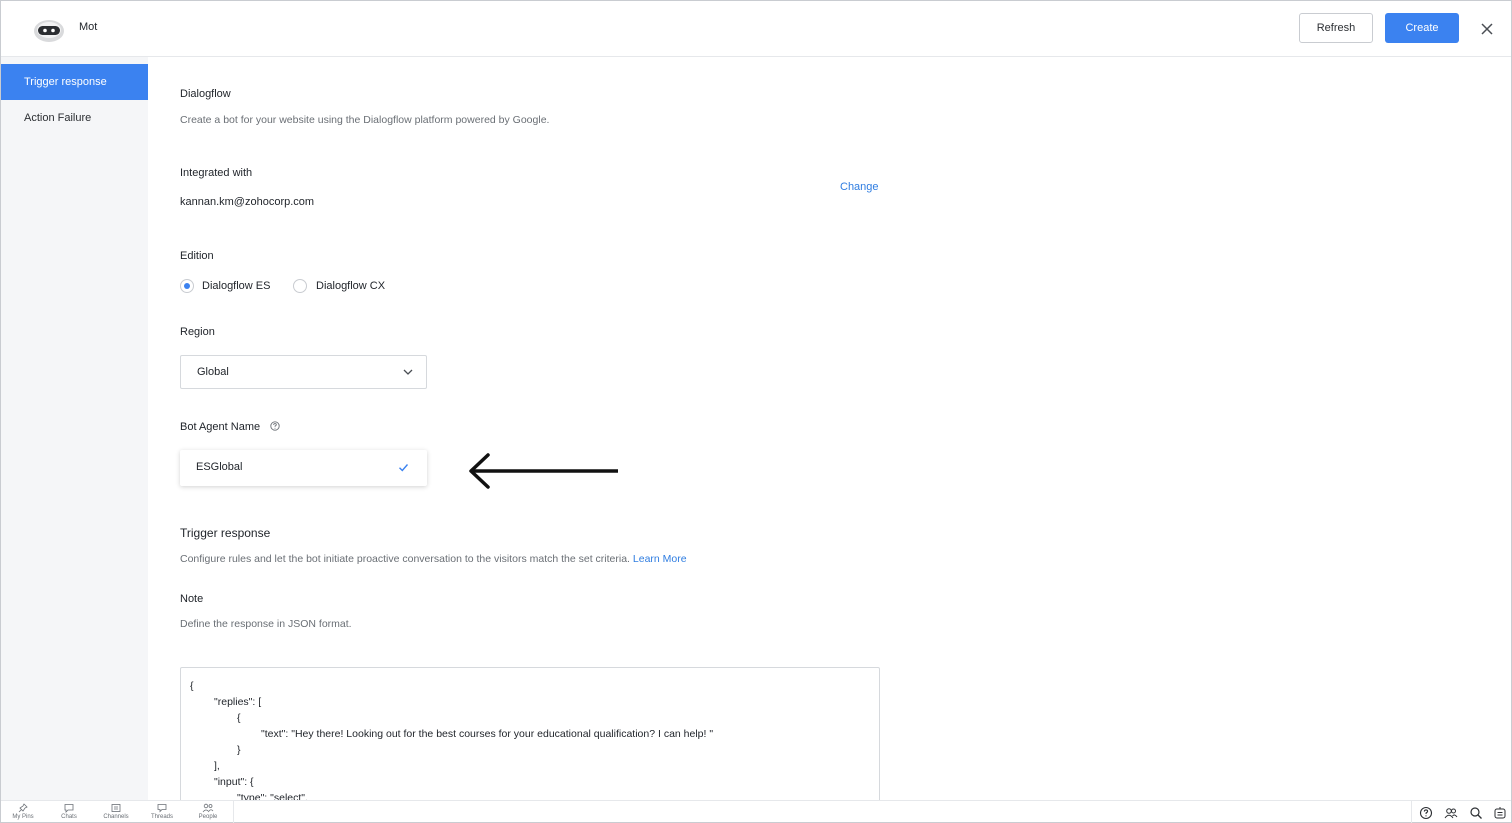 Image resolution: width=1512 pixels, height=823 pixels. I want to click on nav-channels: Channels, so click(116, 813).